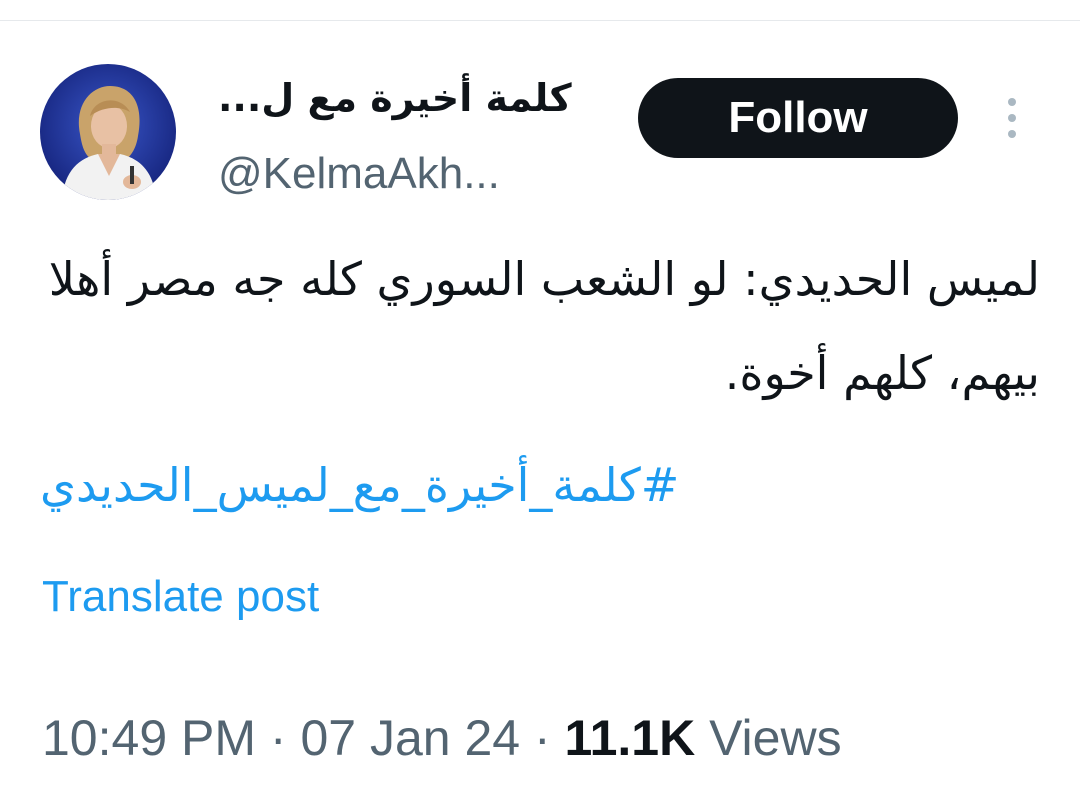  I want to click on views-label: Views, so click(775, 738).